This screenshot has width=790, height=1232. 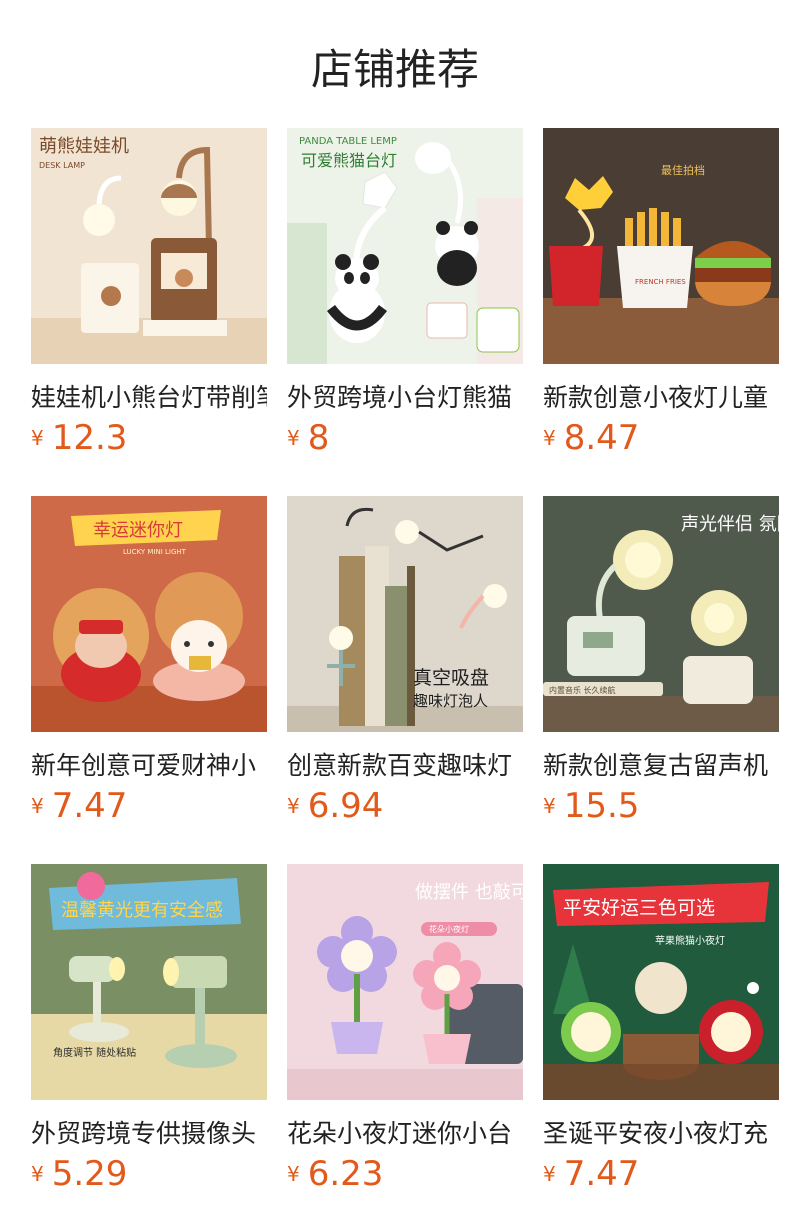 I want to click on price-value: 8, so click(x=318, y=438).